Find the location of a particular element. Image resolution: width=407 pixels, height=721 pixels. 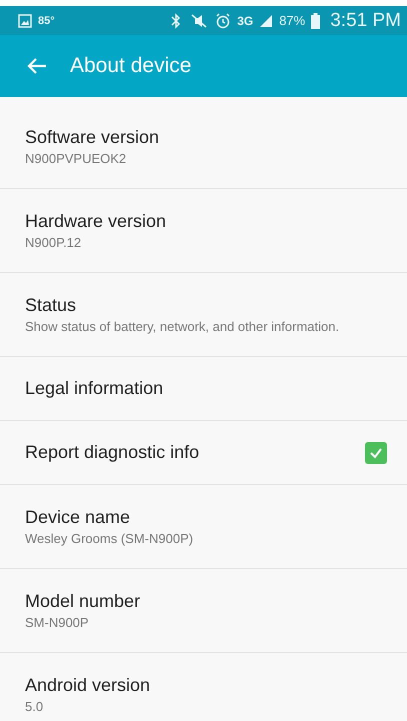

item-title: Device name is located at coordinates (78, 517).